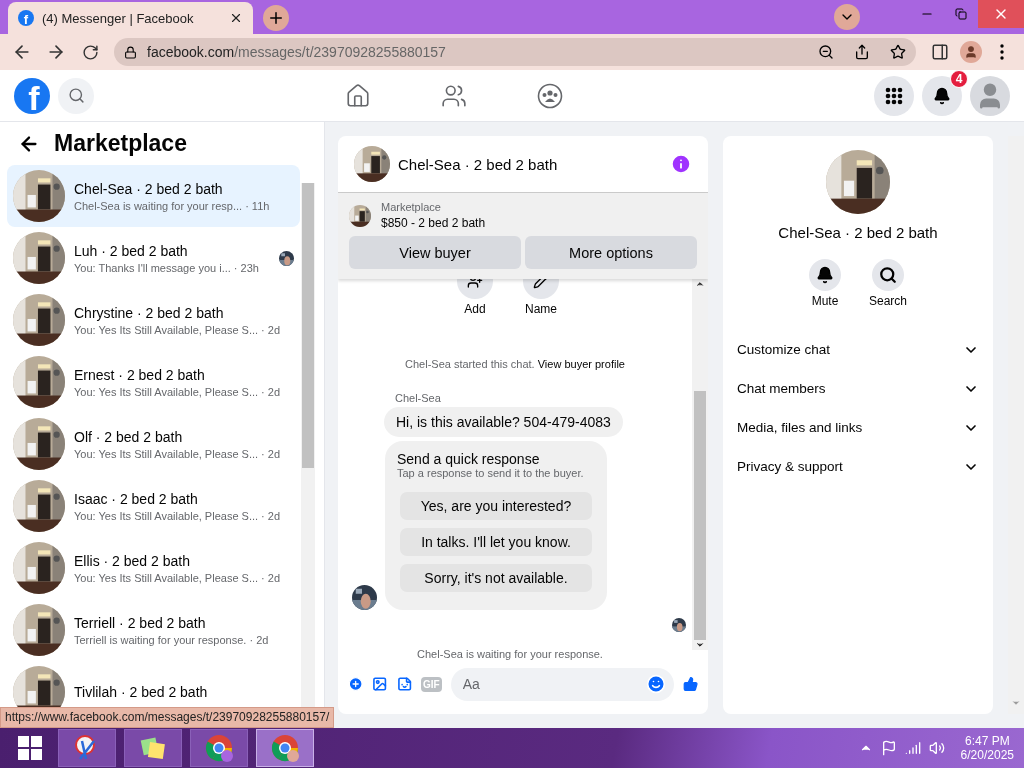 The width and height of the screenshot is (1024, 768). What do you see at coordinates (358, 95) in the screenshot?
I see `home-icon` at bounding box center [358, 95].